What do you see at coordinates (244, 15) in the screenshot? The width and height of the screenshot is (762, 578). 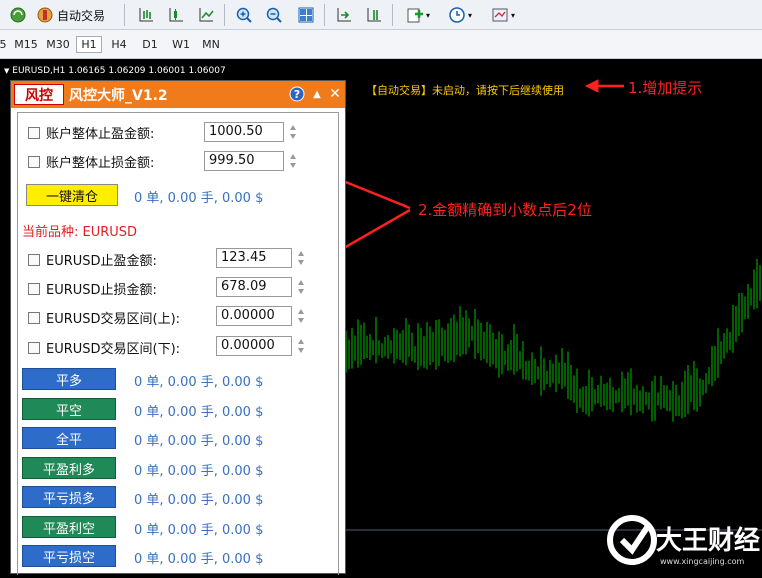 I see `zoom-in-icon` at bounding box center [244, 15].